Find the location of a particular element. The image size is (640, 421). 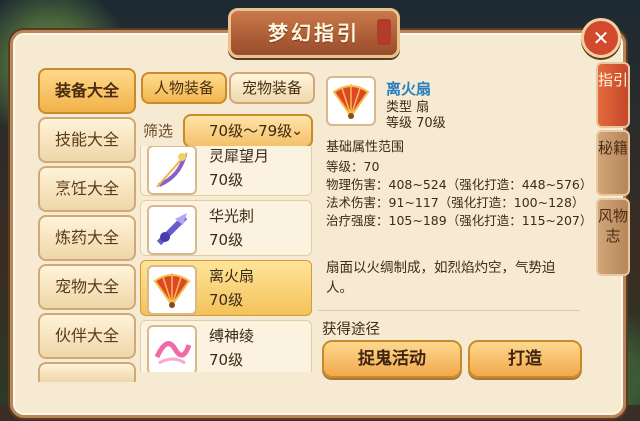

close-button: ✕ is located at coordinates (601, 38).